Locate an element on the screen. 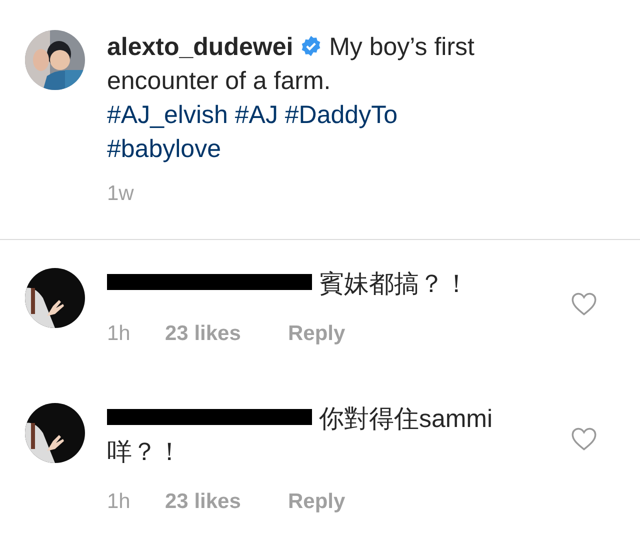 This screenshot has width=640, height=559. hashtag-link: #AJ_elvish is located at coordinates (167, 115).